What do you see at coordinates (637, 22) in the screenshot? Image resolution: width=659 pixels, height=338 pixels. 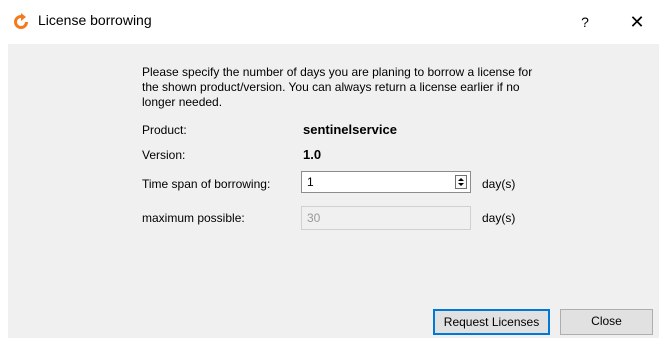 I see `window-close-button: ✕` at bounding box center [637, 22].